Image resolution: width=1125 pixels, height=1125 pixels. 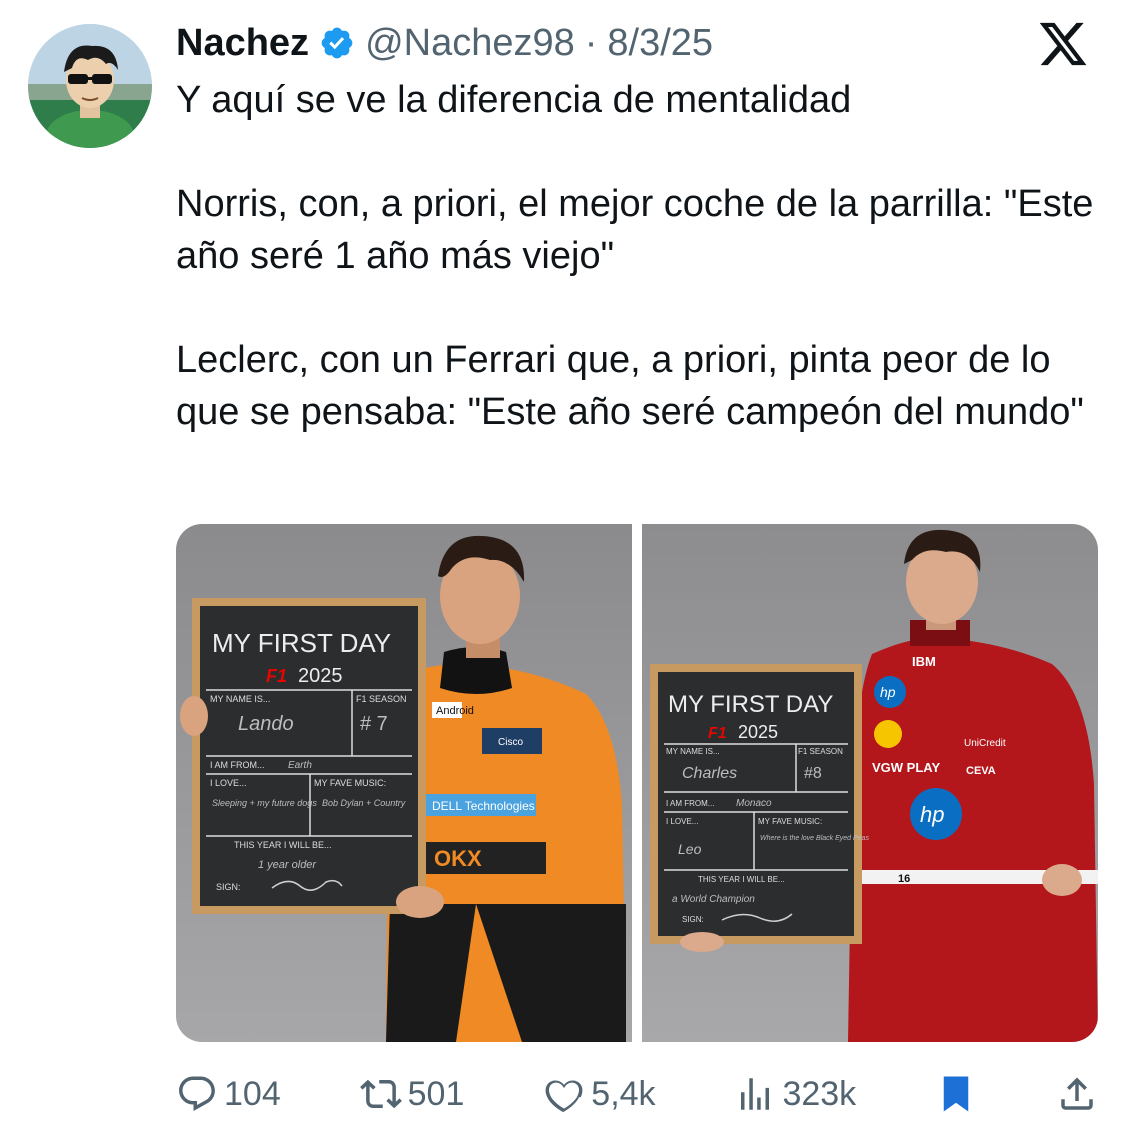 What do you see at coordinates (709, 773) in the screenshot?
I see `board-name-value: Charles` at bounding box center [709, 773].